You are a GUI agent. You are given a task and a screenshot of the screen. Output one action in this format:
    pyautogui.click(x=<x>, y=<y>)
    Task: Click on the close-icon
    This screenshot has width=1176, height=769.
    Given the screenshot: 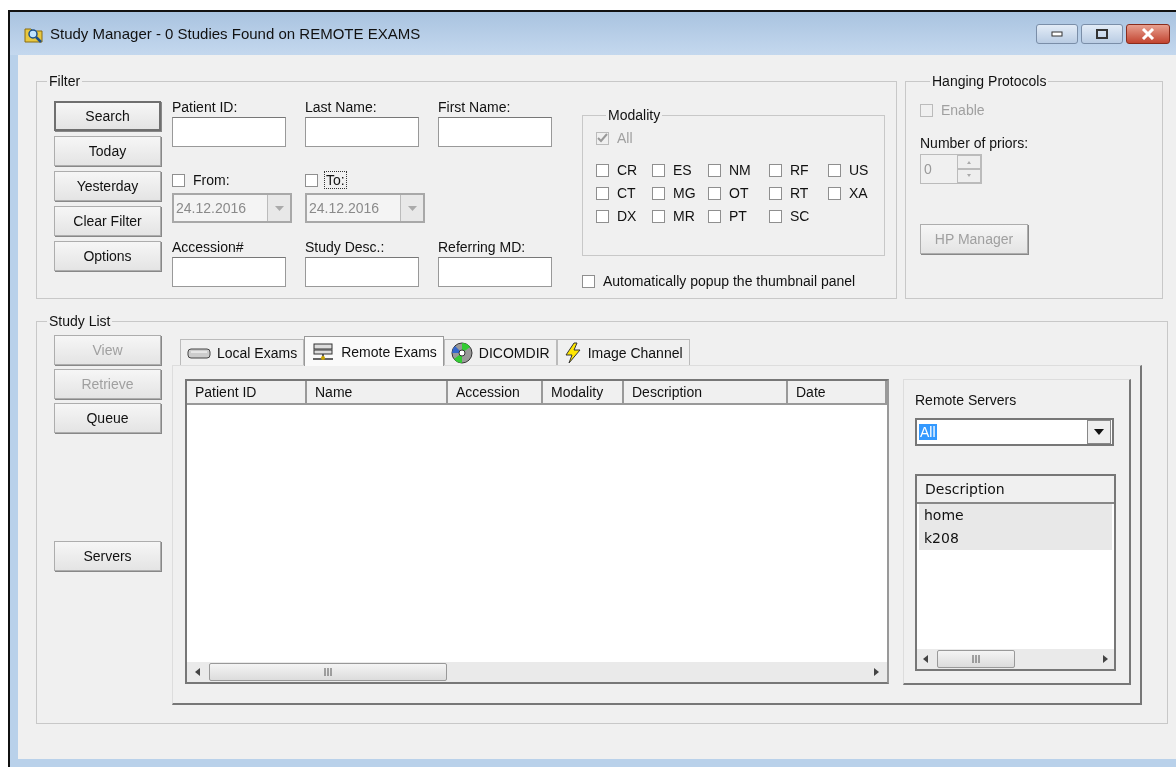 What is the action you would take?
    pyautogui.click(x=1148, y=33)
    